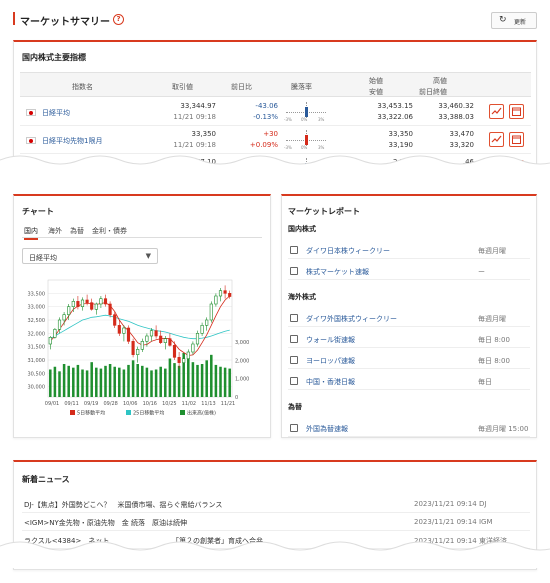 The image size is (550, 583). Describe the element at coordinates (330, 382) in the screenshot. I see `report-item-link: 中国・香港日報` at that location.